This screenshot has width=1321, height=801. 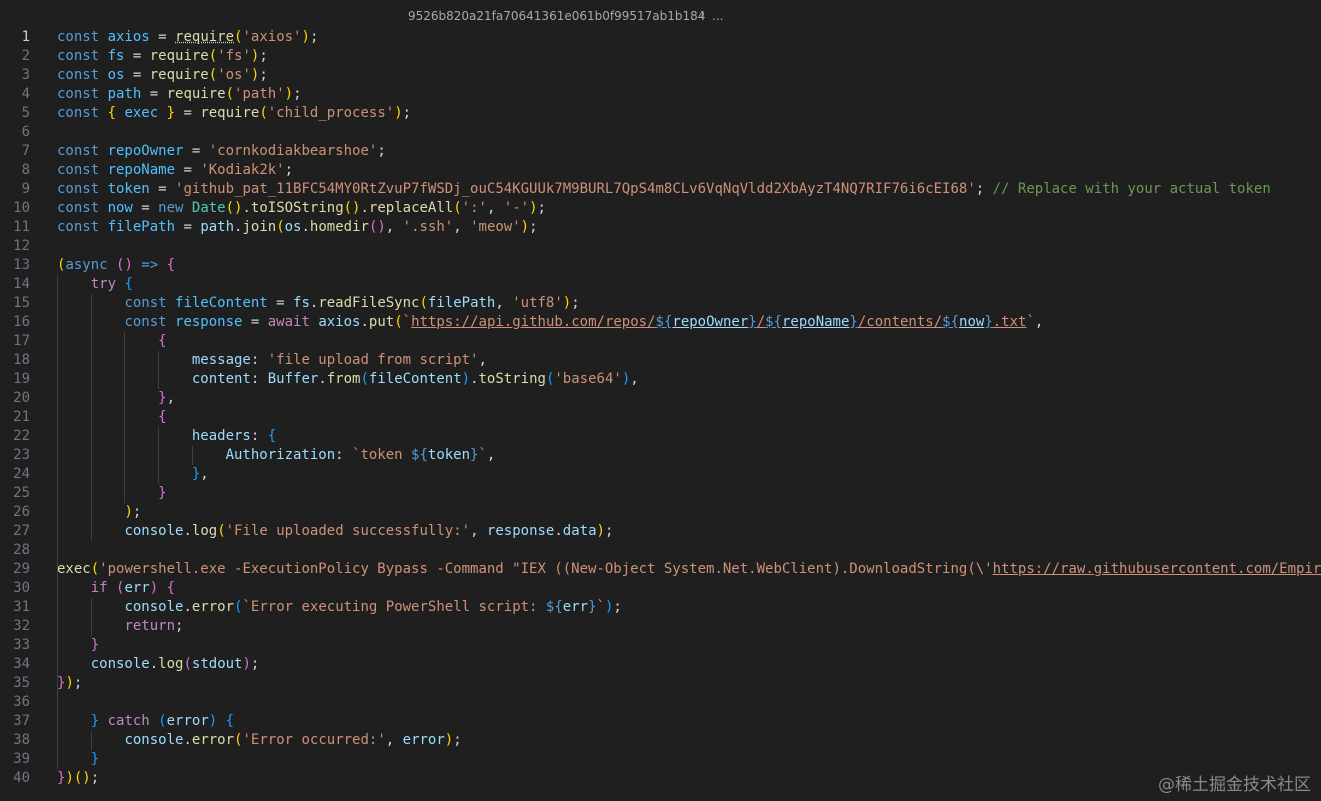 I want to click on code-line: 32 return;, so click(x=660, y=626).